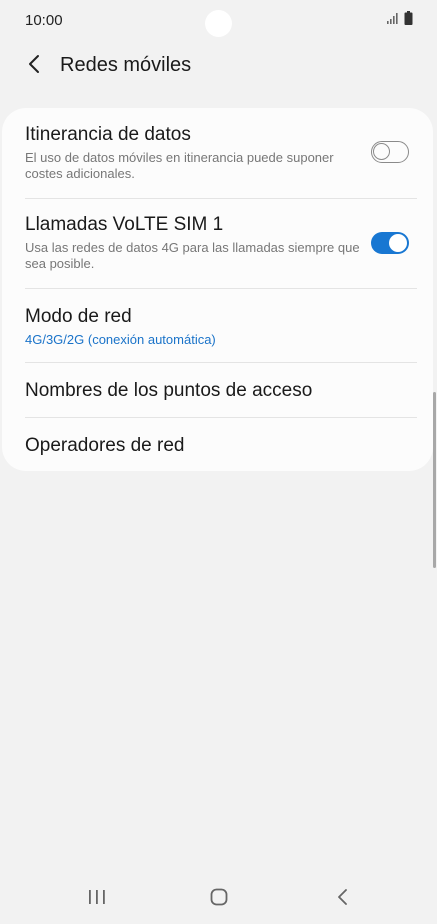 Image resolution: width=437 pixels, height=924 pixels. Describe the element at coordinates (44, 20) in the screenshot. I see `status-time: 10:00` at that location.